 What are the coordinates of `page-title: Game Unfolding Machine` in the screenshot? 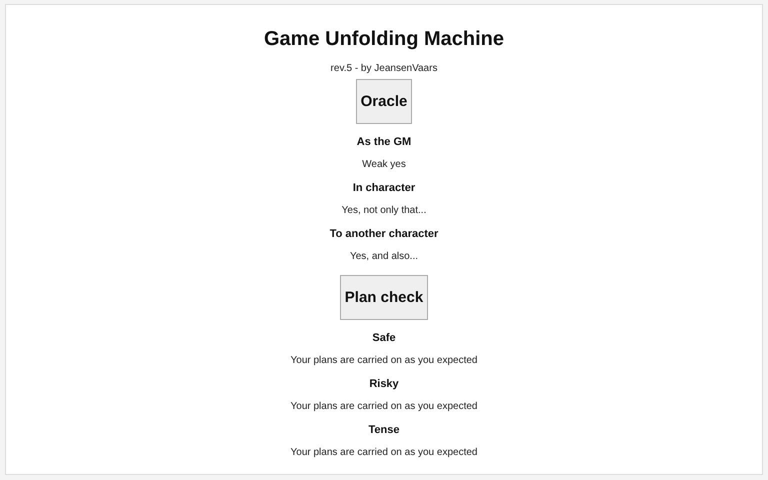 It's located at (384, 39).